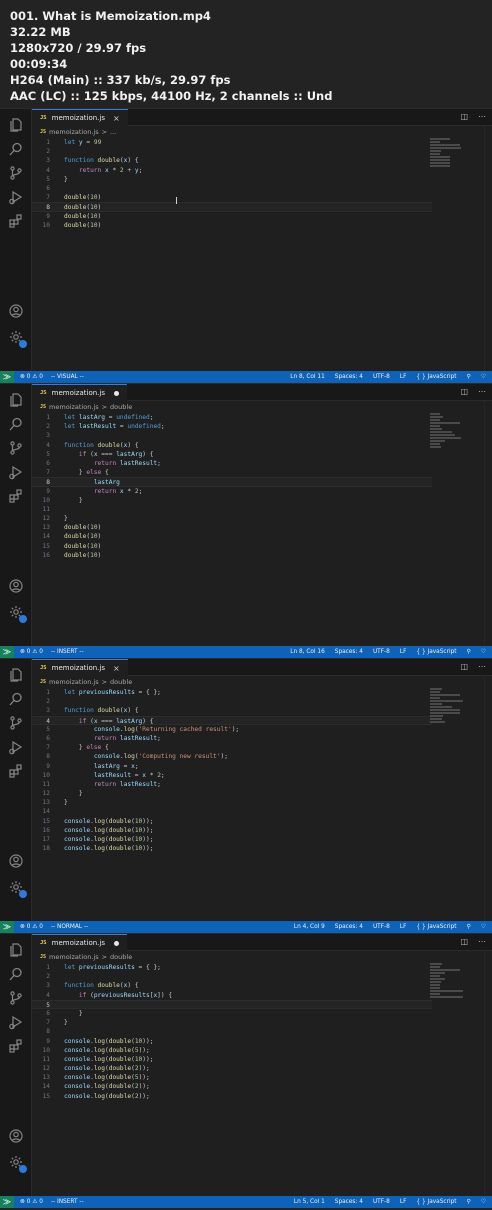 Image resolution: width=492 pixels, height=1210 pixels. Describe the element at coordinates (232, 500) in the screenshot. I see `code-line: 10 }` at that location.